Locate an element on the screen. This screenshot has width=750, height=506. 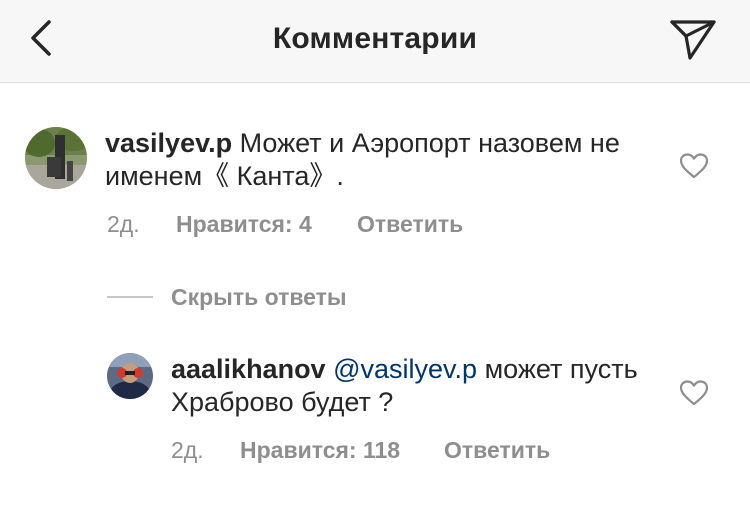
comment-time: 2д. is located at coordinates (123, 224).